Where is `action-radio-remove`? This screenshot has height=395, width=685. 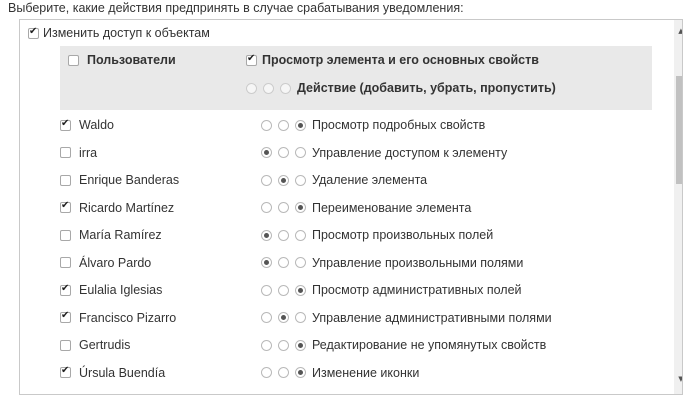 action-radio-remove is located at coordinates (268, 88).